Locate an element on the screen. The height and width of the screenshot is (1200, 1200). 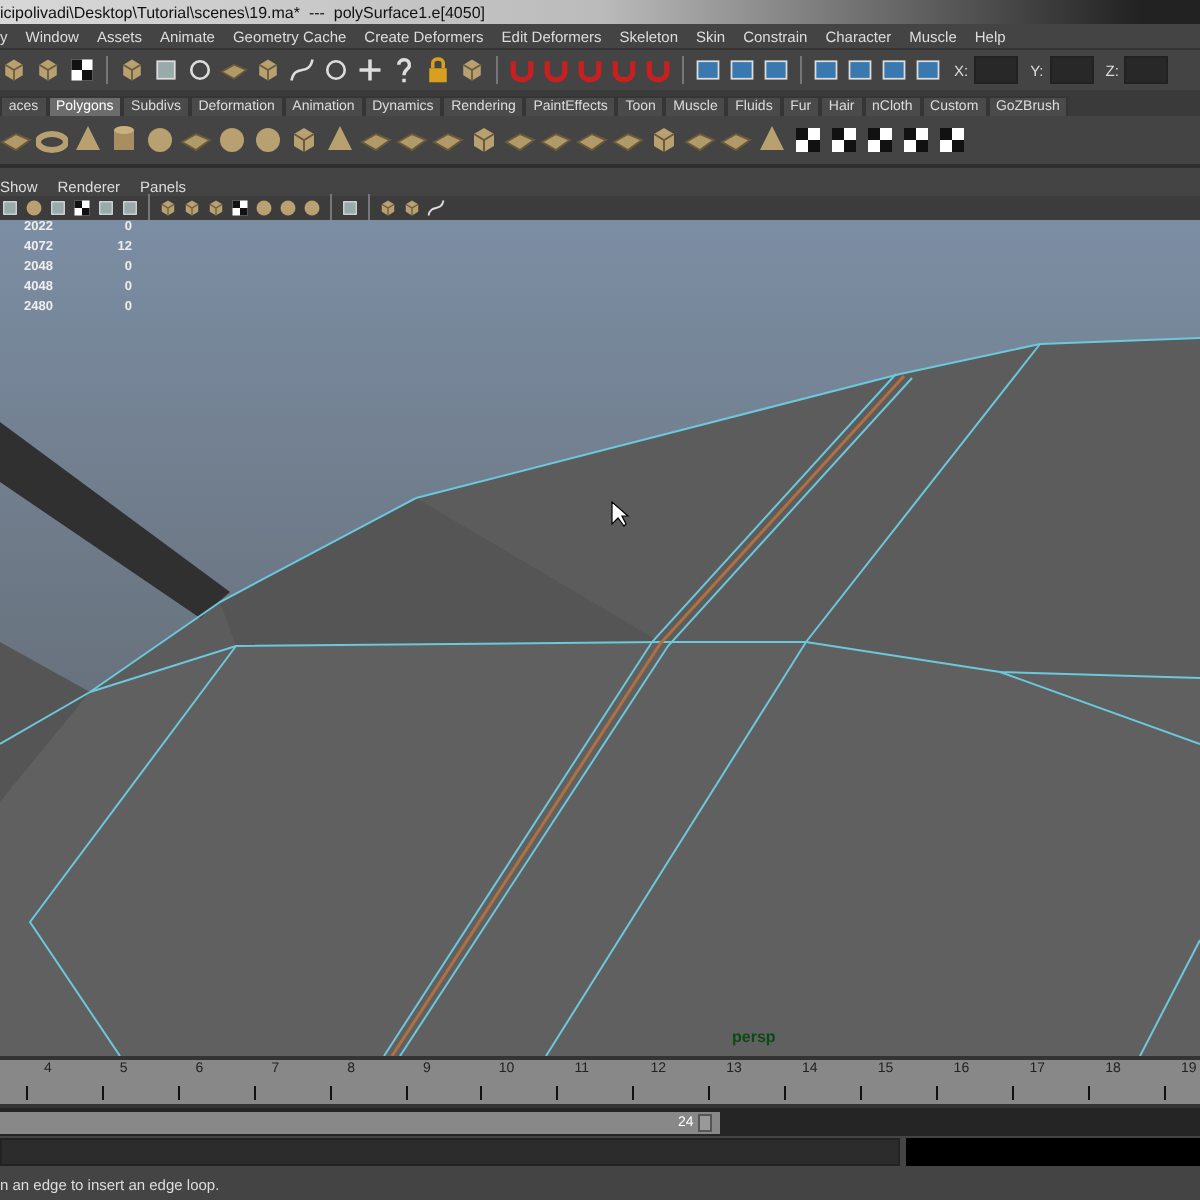
camera-label: persp is located at coordinates (754, 1037).